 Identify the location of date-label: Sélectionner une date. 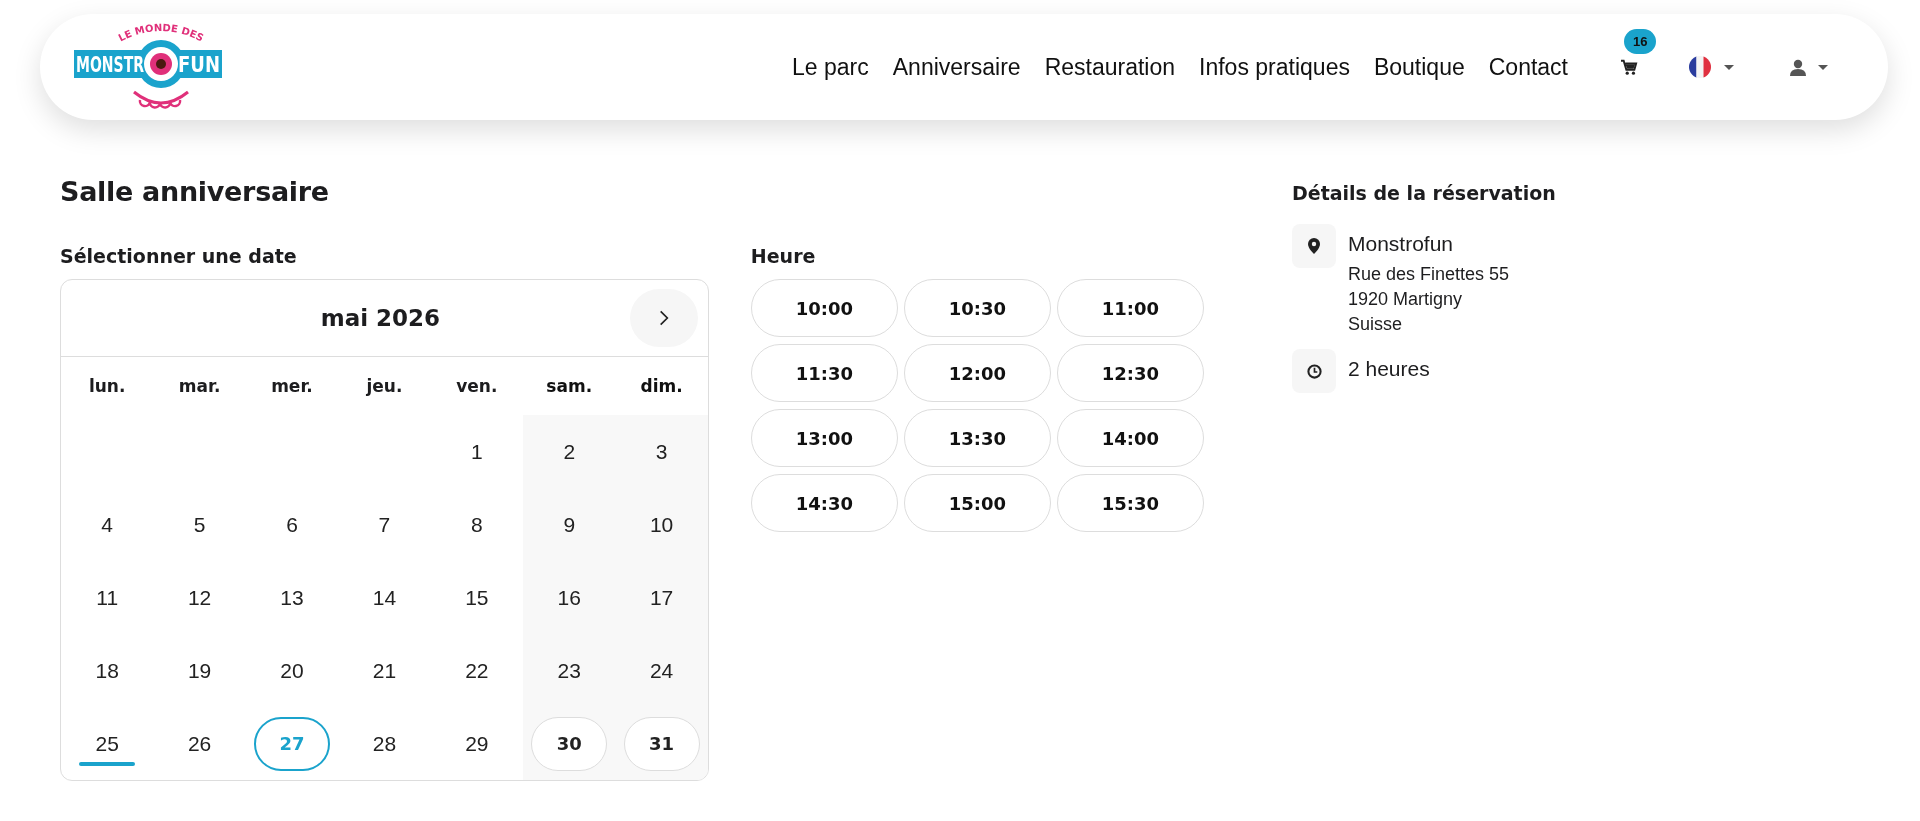
(179, 256).